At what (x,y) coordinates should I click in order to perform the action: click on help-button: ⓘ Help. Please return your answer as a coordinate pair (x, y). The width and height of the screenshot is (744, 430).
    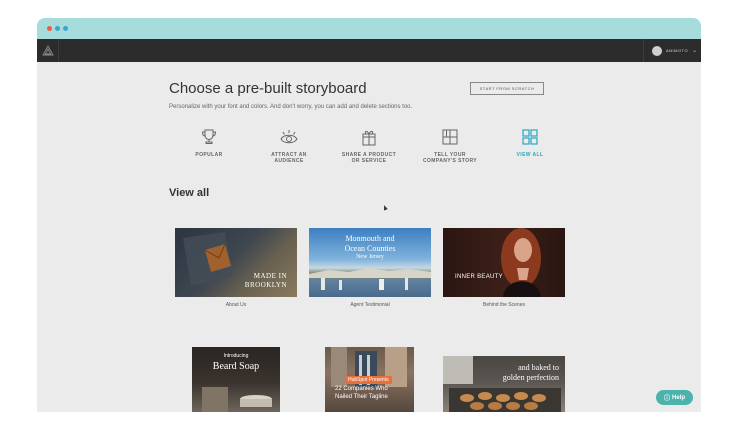
    Looking at the image, I should click on (674, 397).